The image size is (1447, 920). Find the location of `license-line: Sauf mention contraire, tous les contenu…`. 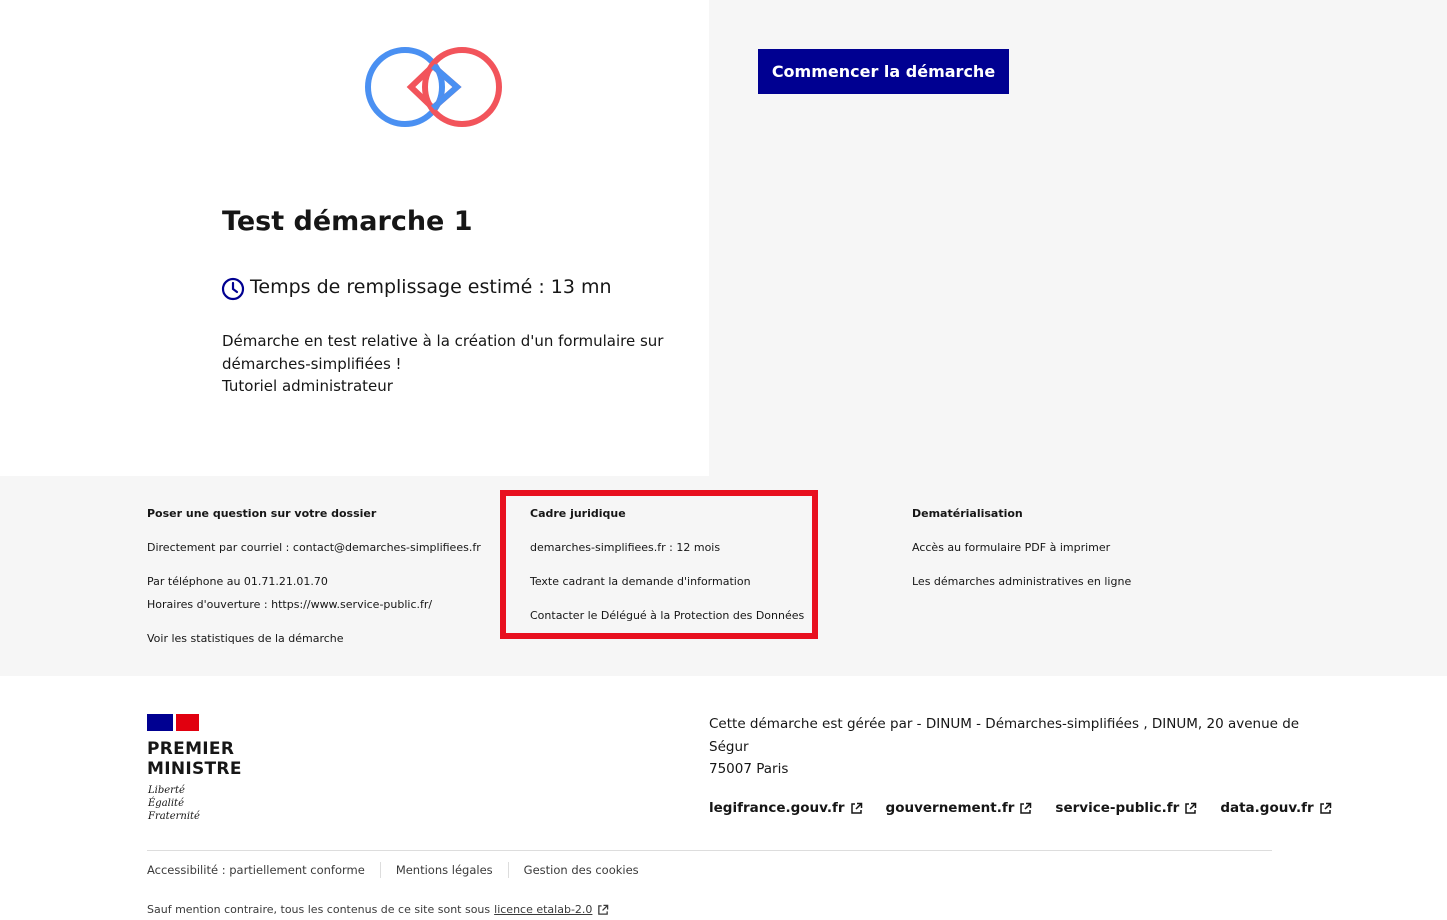

license-line: Sauf mention contraire, tous les contenu… is located at coordinates (378, 909).